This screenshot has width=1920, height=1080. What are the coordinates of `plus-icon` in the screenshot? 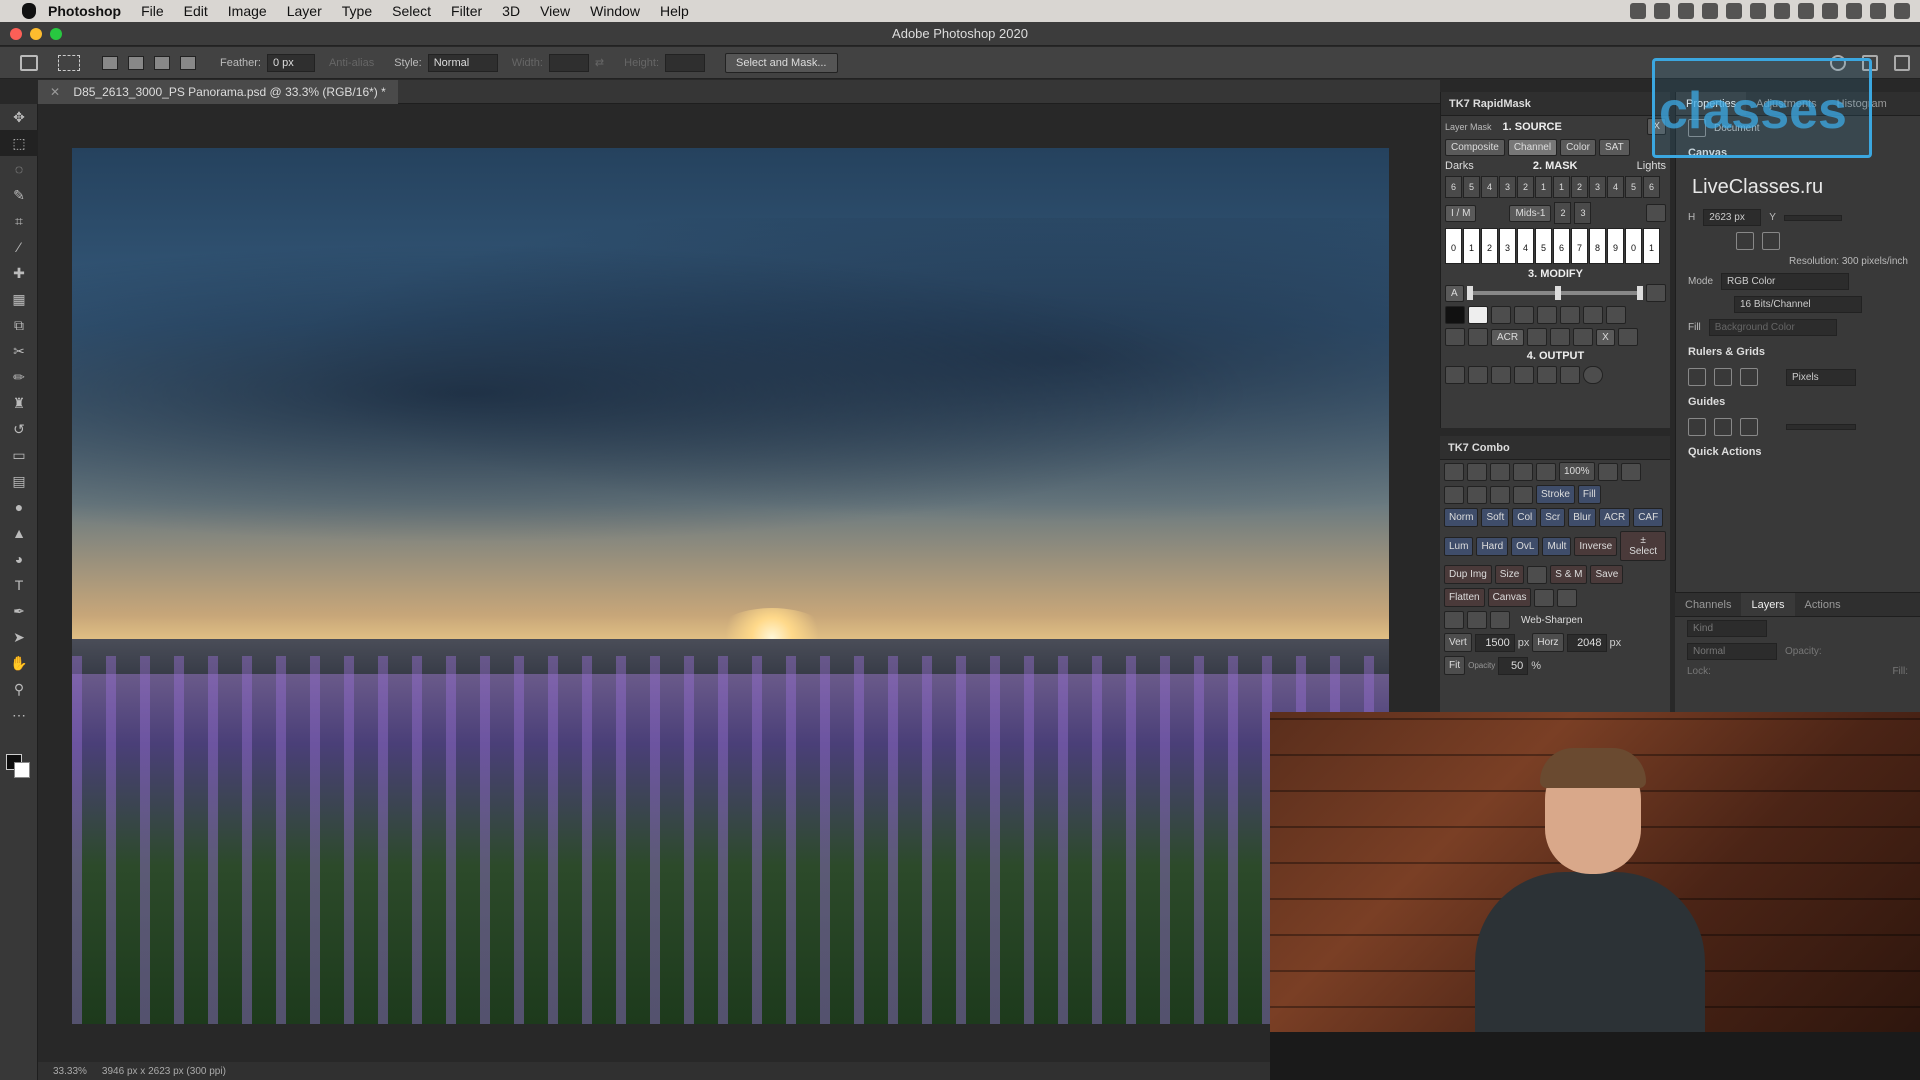 It's located at (1593, 315).